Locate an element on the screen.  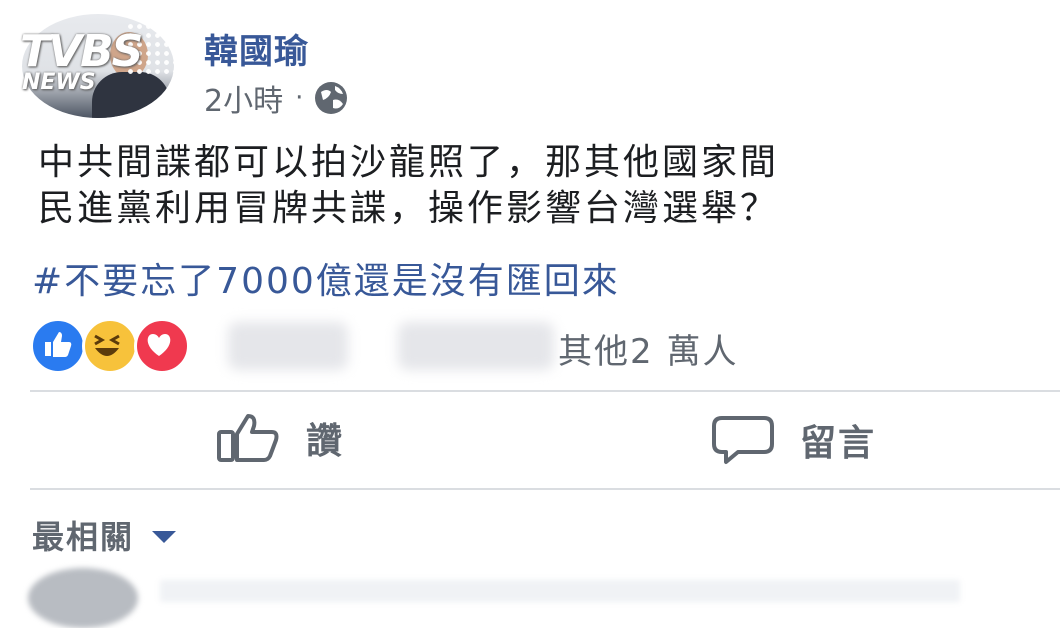
comment-preview is located at coordinates (560, 591).